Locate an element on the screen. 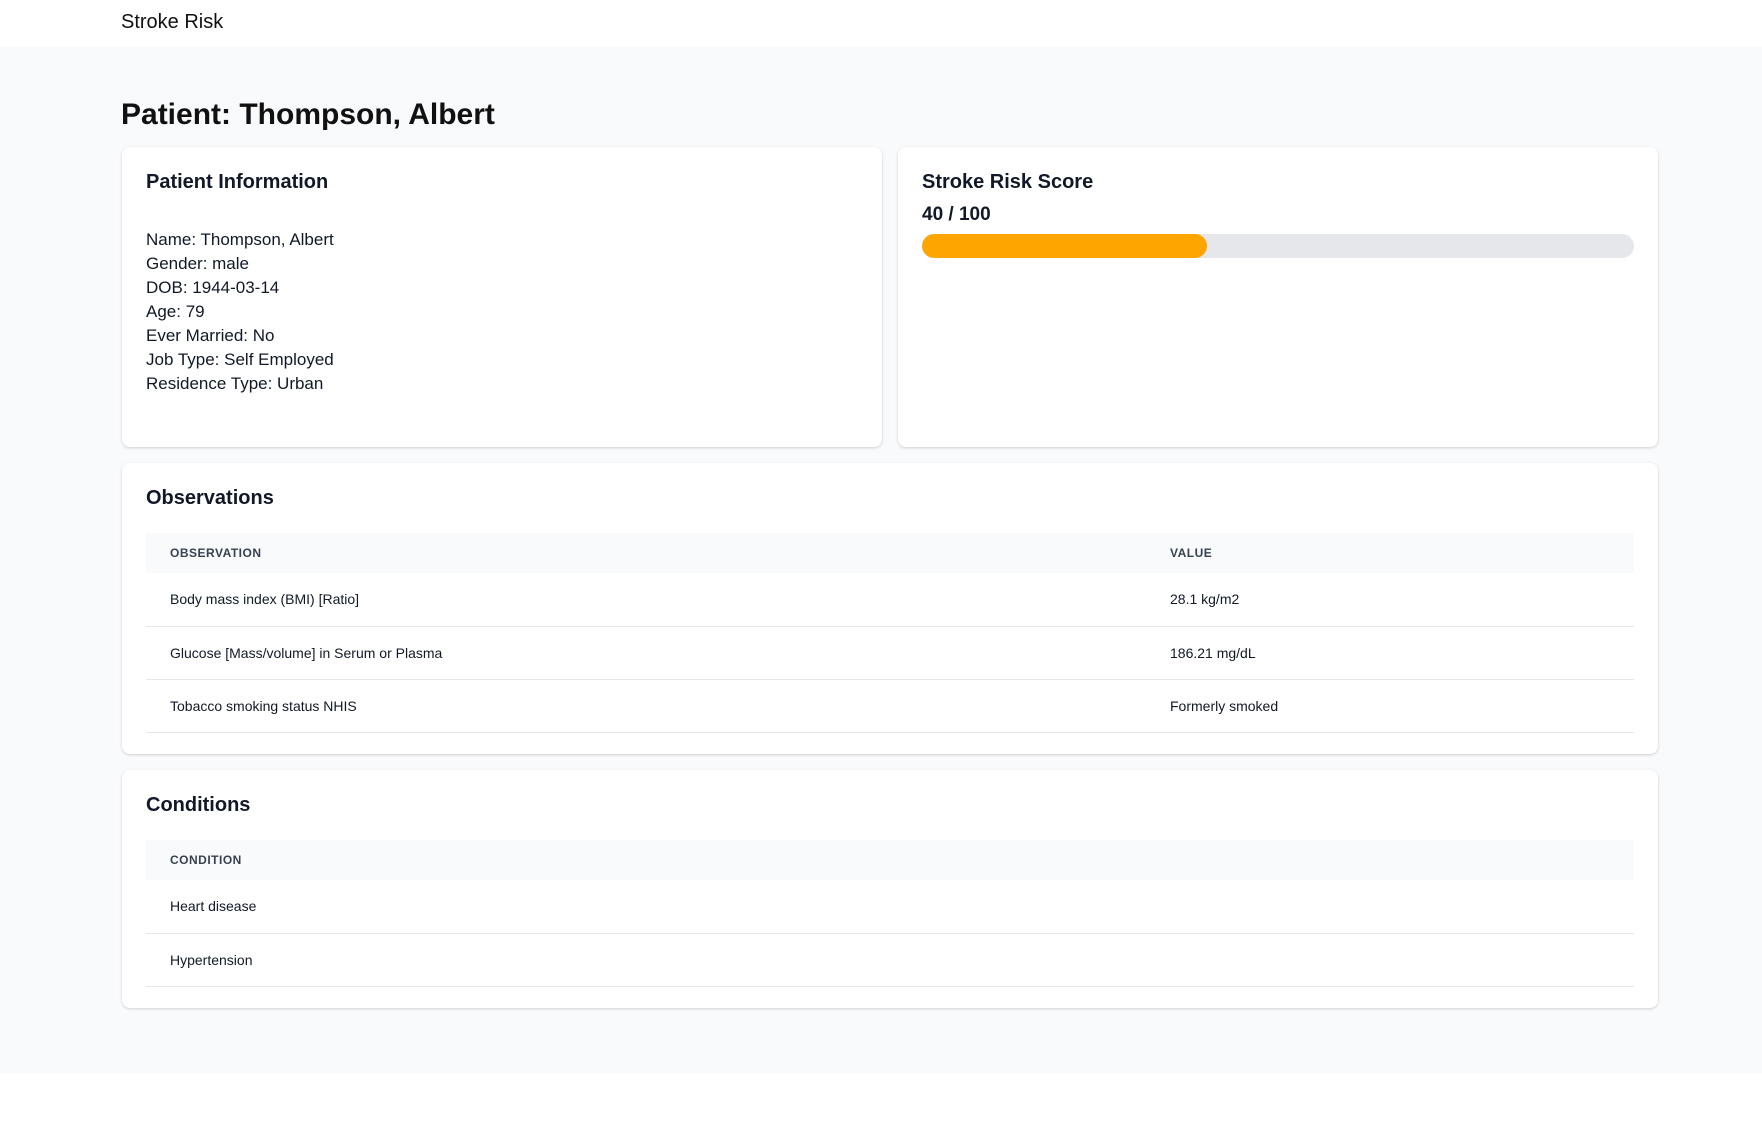  condition-name: Heart disease is located at coordinates (890, 907).